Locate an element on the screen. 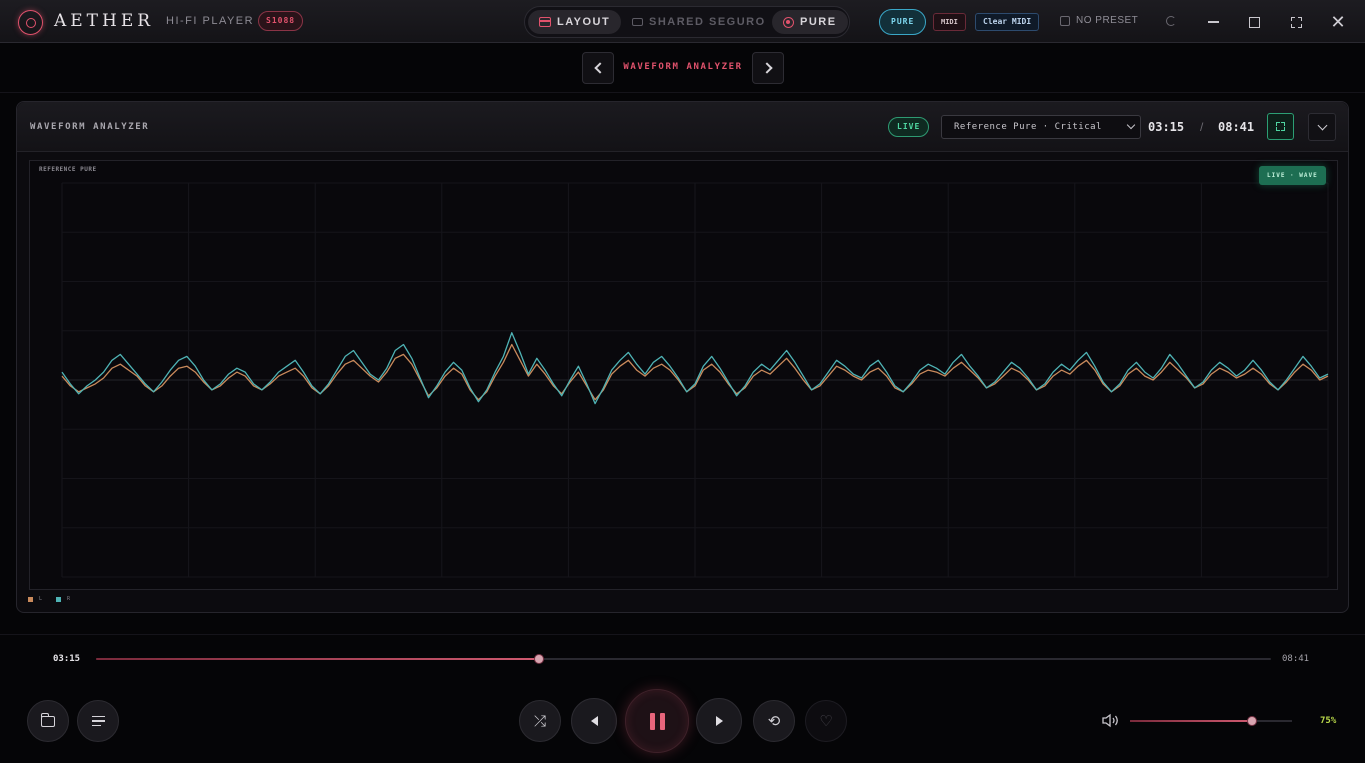  folder-icon is located at coordinates (47, 719).